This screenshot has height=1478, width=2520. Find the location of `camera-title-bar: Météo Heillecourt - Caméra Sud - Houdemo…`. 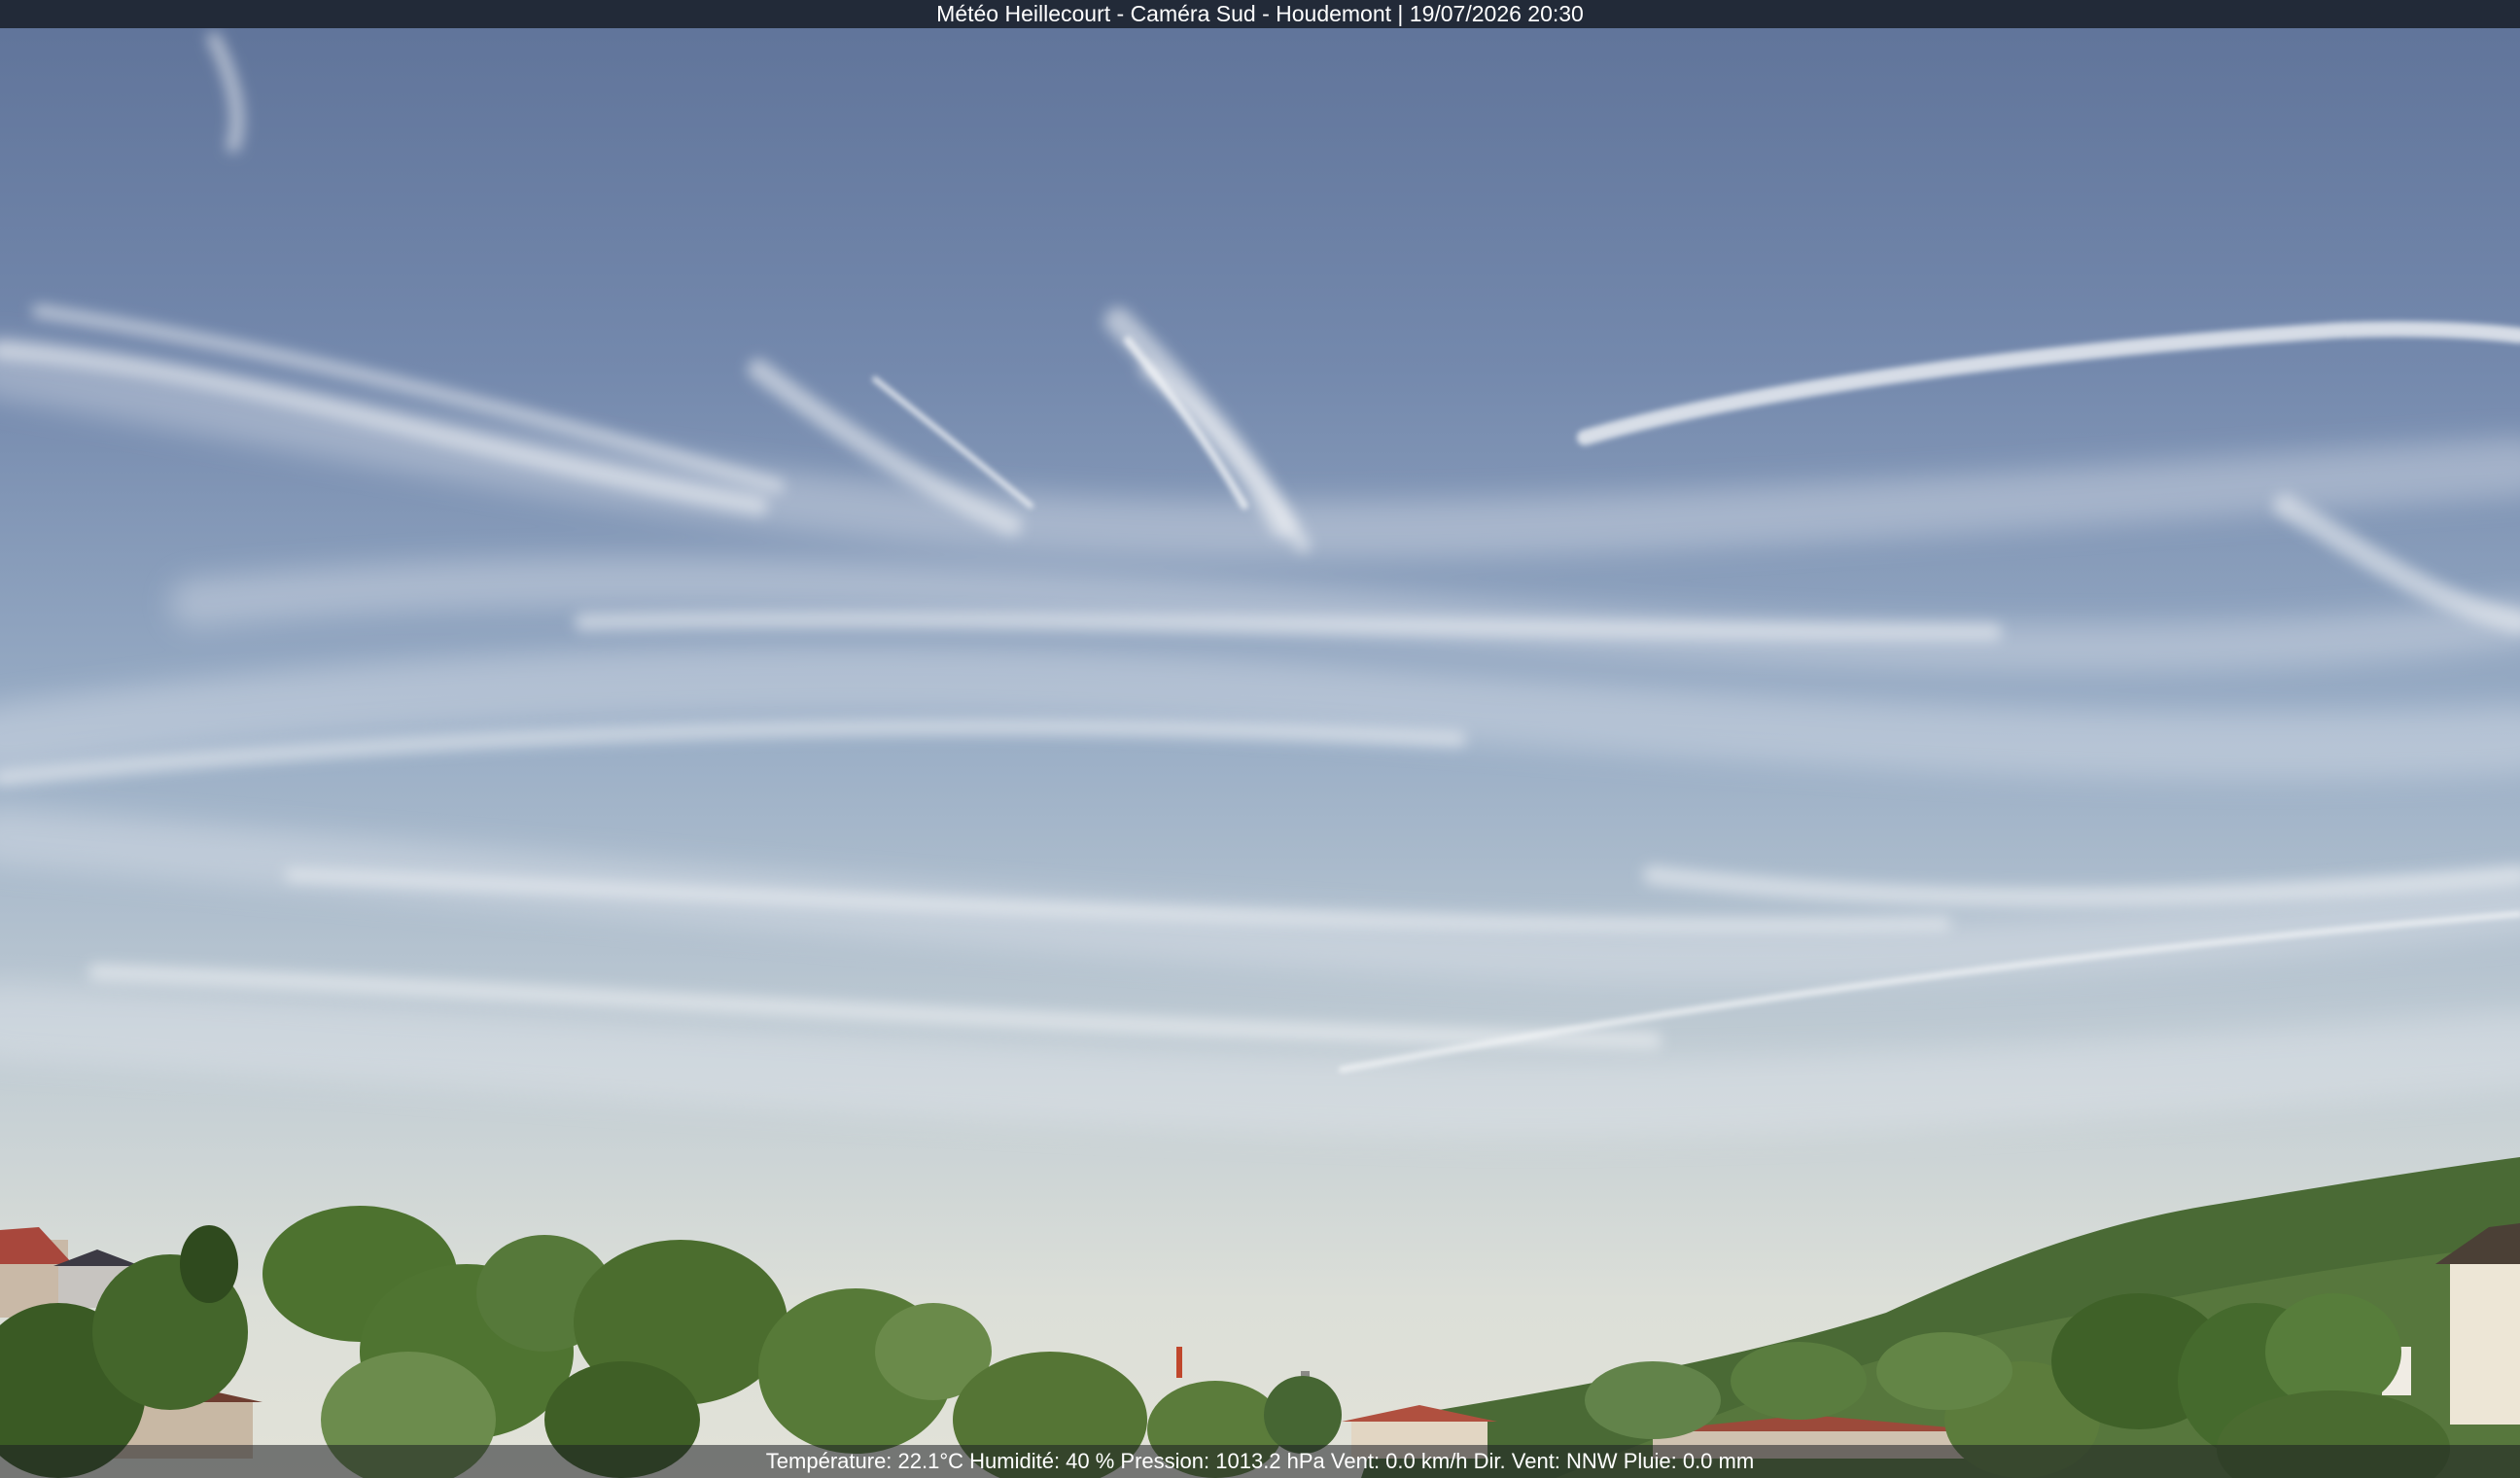

camera-title-bar: Météo Heillecourt - Caméra Sud - Houdemo… is located at coordinates (1260, 14).